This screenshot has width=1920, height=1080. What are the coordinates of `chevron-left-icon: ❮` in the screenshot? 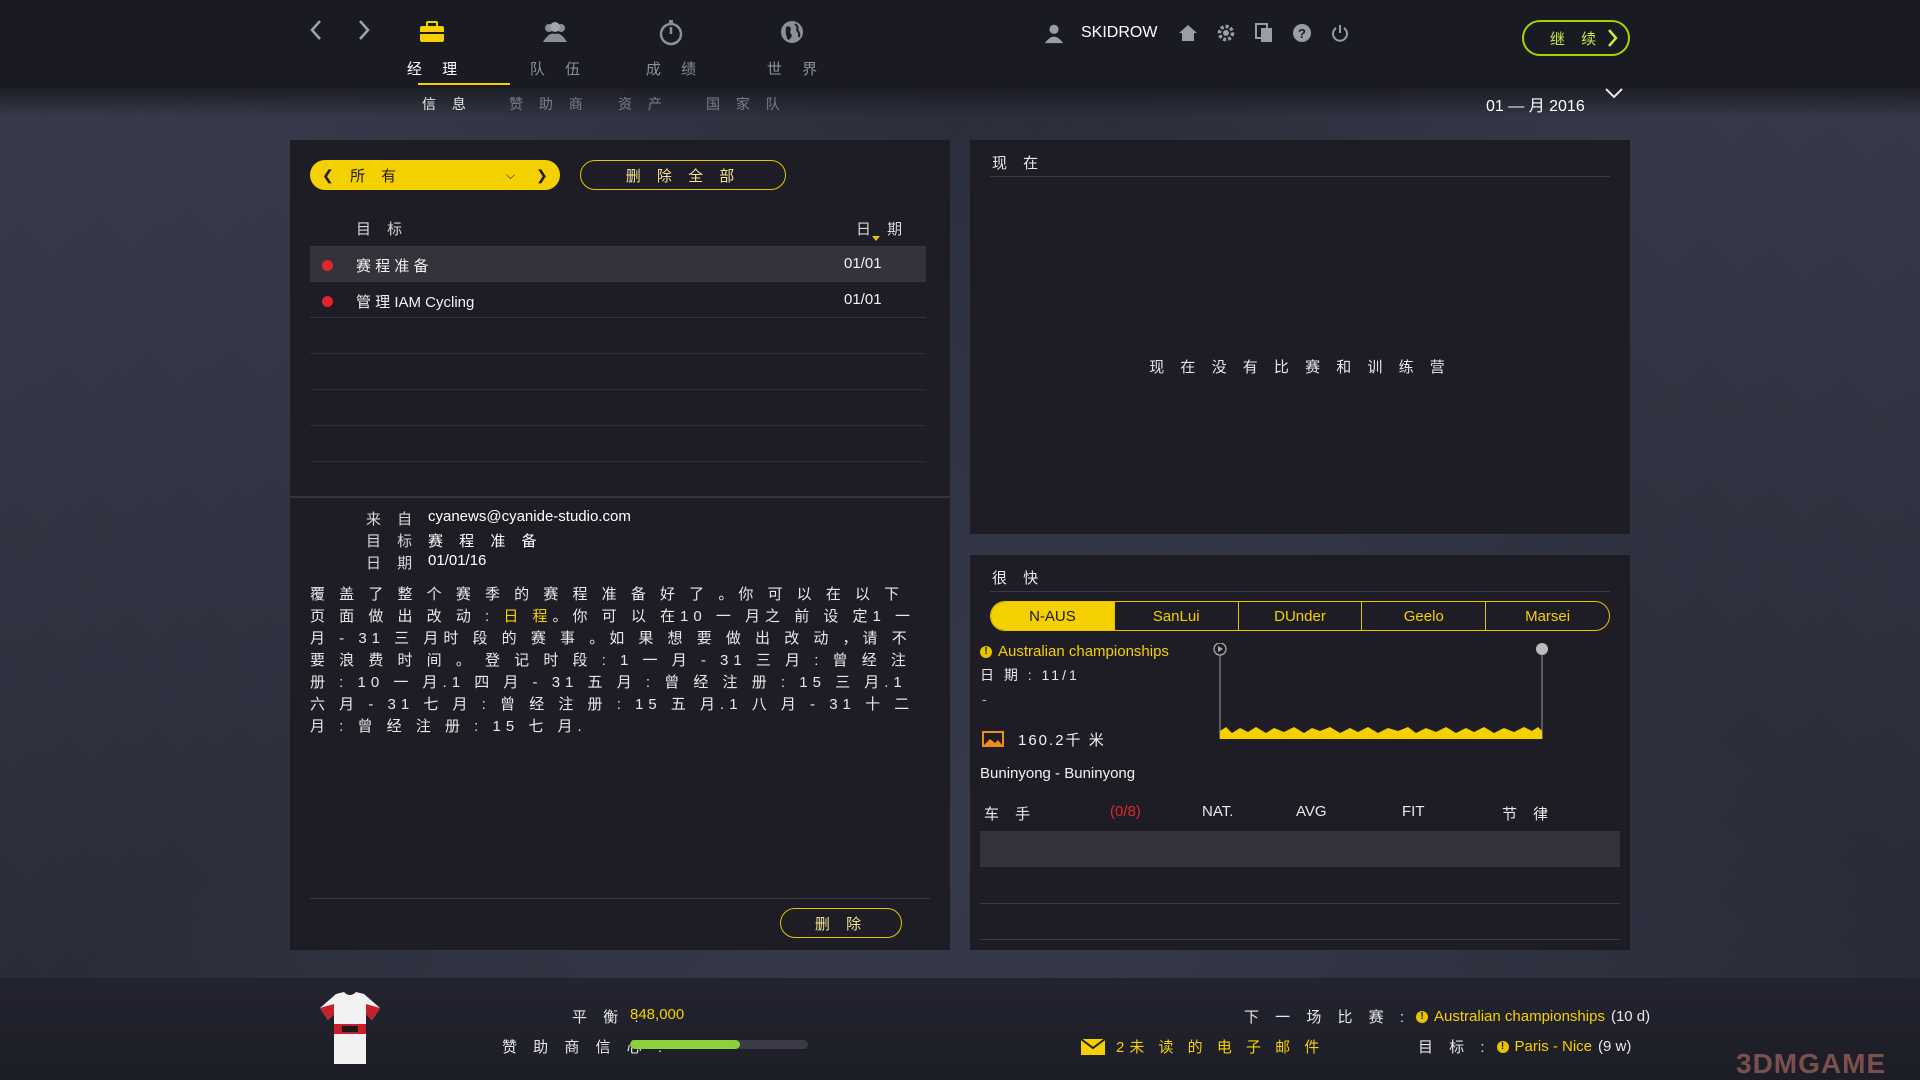 It's located at (328, 175).